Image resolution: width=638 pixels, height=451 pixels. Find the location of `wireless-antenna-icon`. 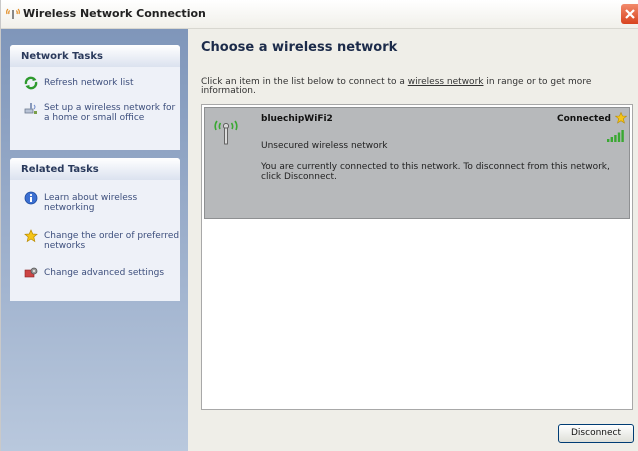

wireless-antenna-icon is located at coordinates (226, 132).